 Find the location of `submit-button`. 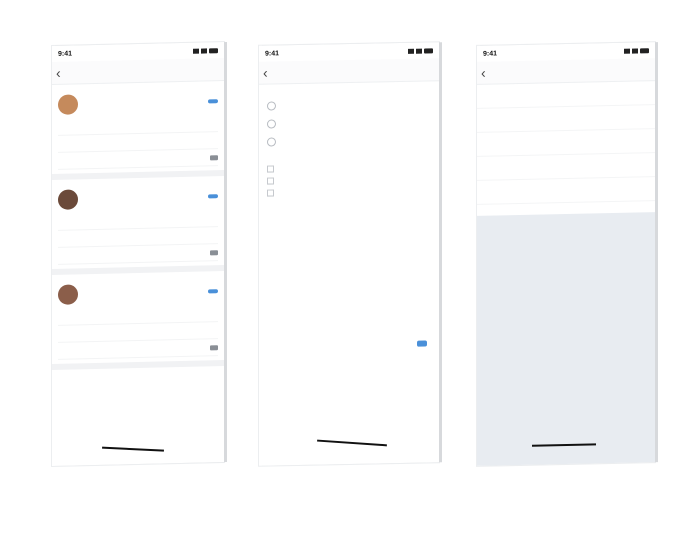

submit-button is located at coordinates (422, 343).